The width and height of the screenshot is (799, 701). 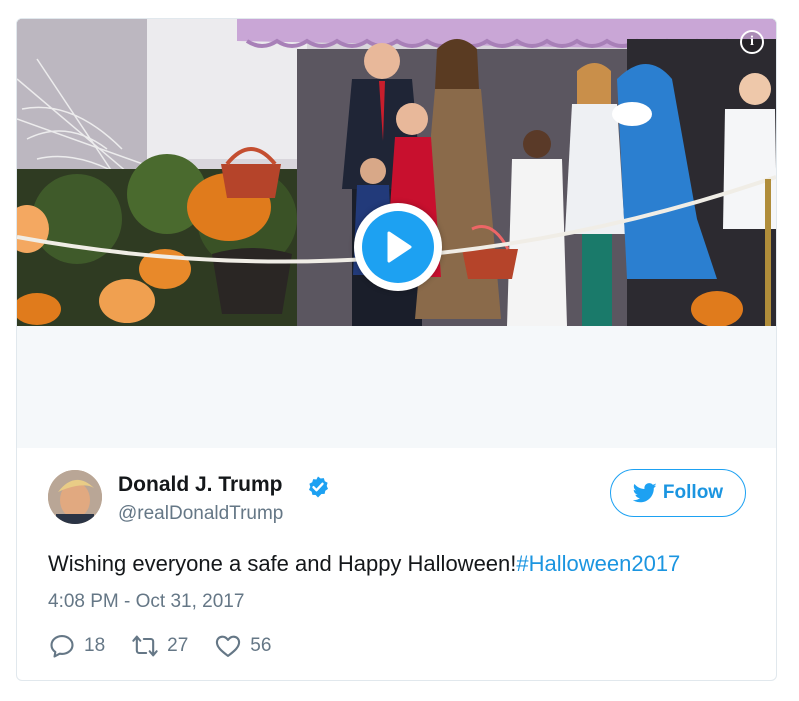 I want to click on retweet-icon, so click(x=145, y=646).